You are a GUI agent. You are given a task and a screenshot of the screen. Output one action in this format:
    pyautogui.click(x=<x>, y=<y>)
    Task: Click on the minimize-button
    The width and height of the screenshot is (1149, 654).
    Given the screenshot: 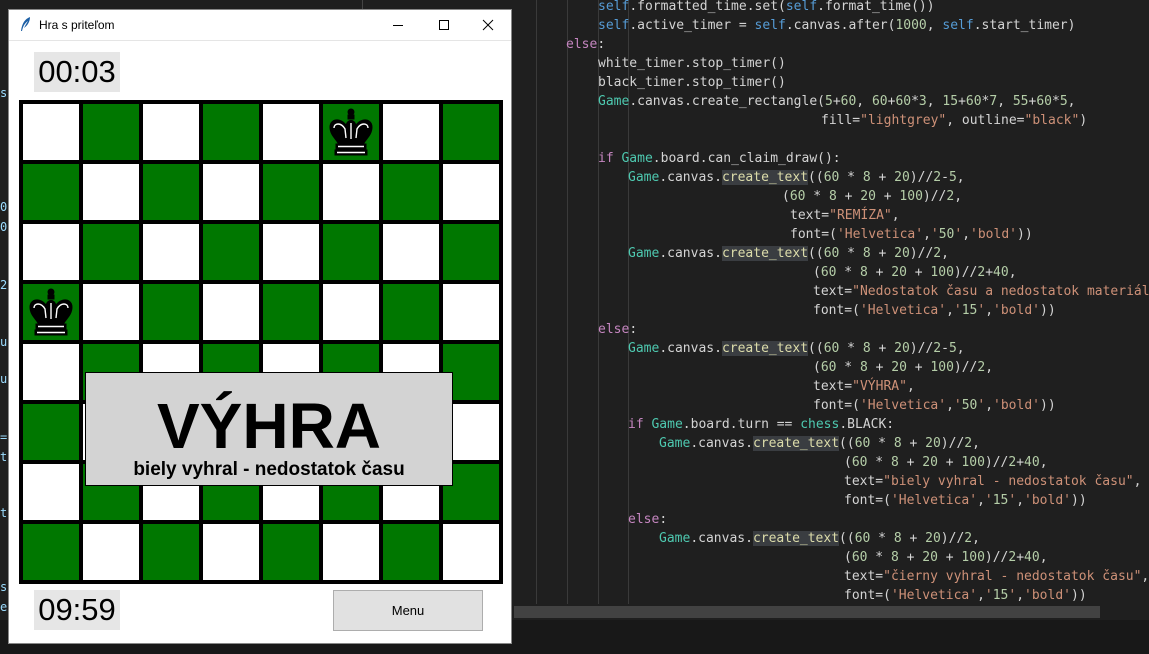 What is the action you would take?
    pyautogui.click(x=398, y=25)
    